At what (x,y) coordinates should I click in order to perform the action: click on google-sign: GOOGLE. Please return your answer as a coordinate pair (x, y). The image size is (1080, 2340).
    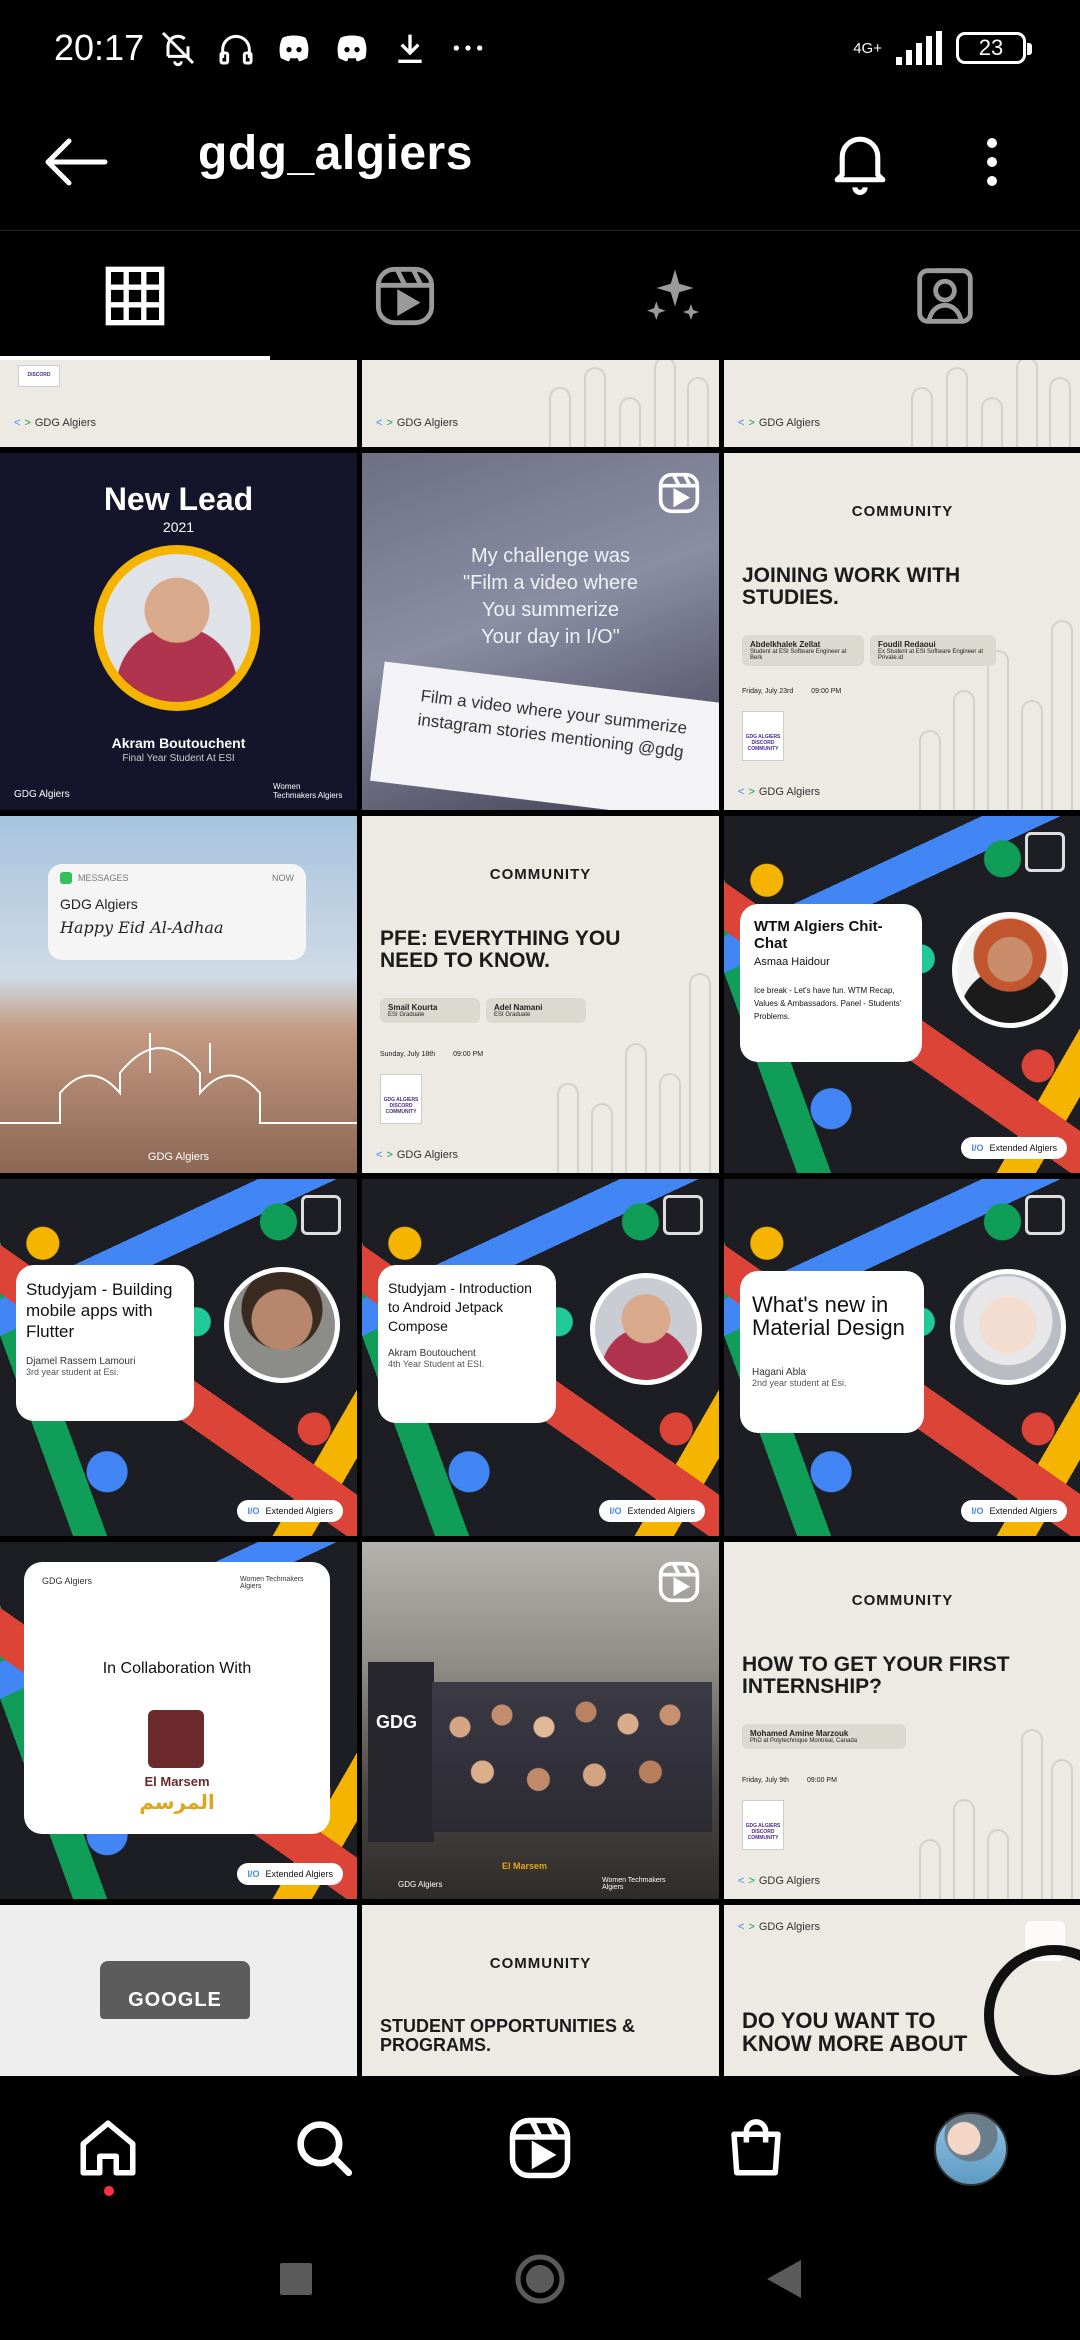
    Looking at the image, I should click on (175, 1990).